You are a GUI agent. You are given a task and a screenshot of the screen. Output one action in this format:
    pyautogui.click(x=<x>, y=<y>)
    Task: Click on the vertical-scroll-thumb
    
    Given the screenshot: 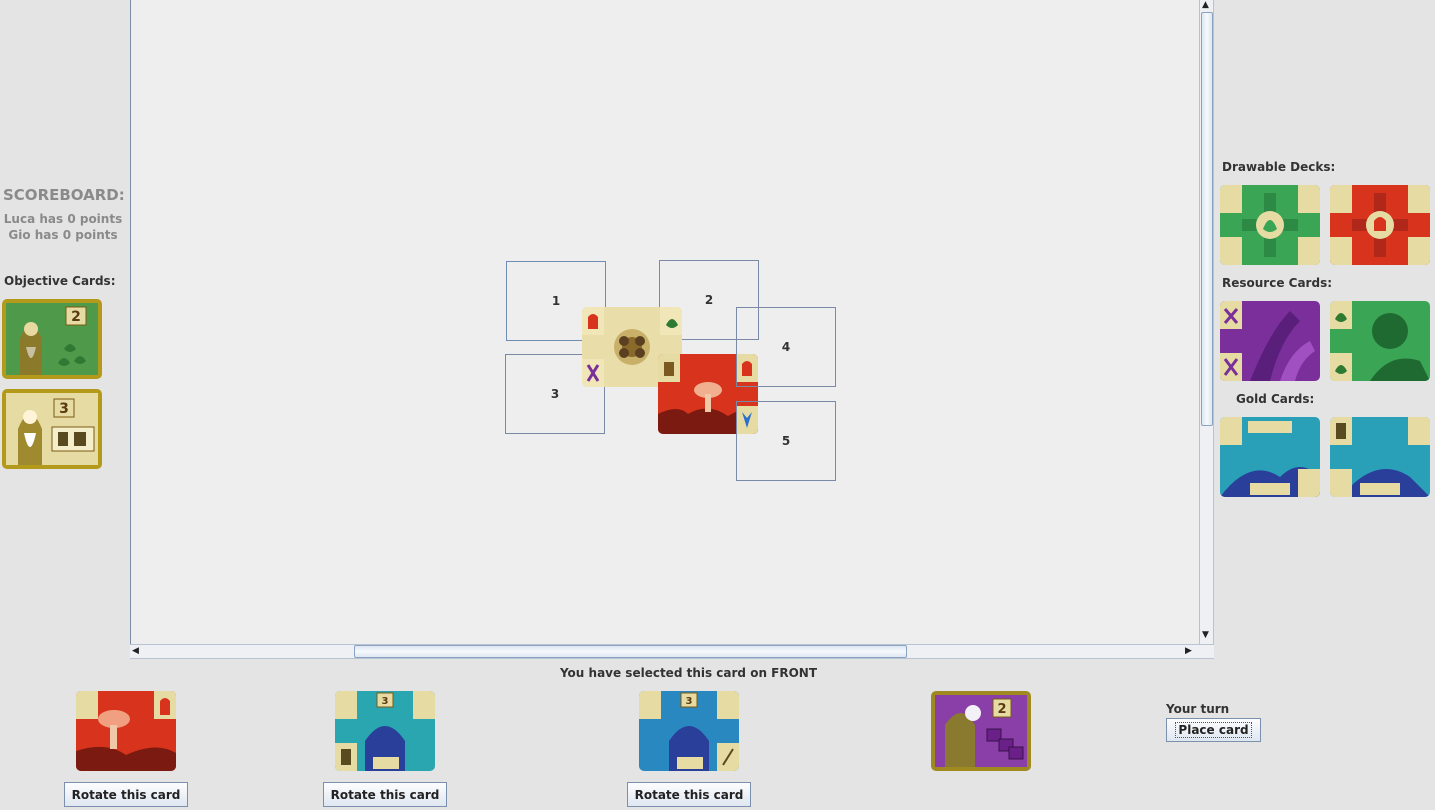 What is the action you would take?
    pyautogui.click(x=1207, y=219)
    